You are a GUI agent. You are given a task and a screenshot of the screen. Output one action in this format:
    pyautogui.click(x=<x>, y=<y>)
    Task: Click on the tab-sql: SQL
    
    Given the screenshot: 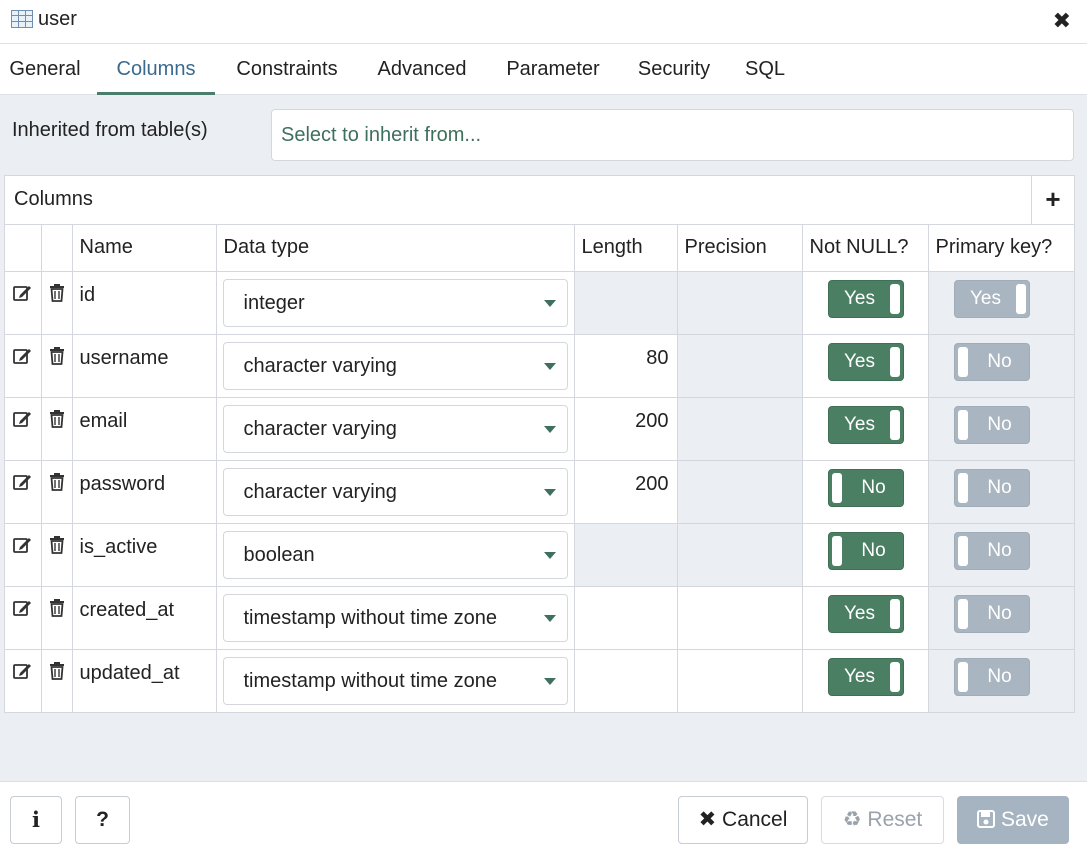 What is the action you would take?
    pyautogui.click(x=765, y=70)
    